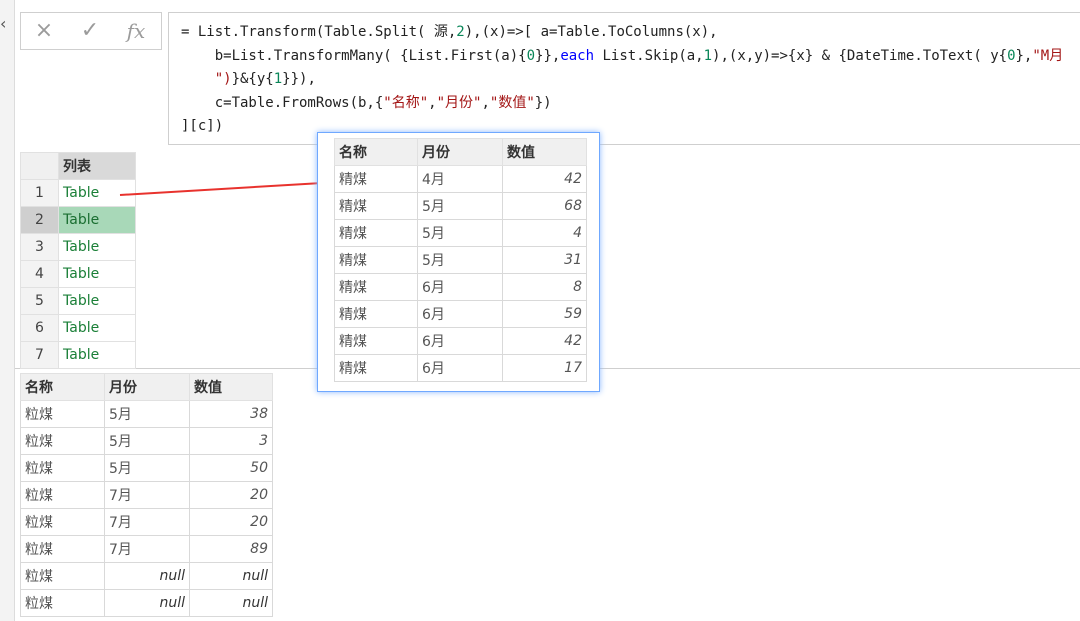  I want to click on table-row: 精煤 6月 8, so click(460, 287).